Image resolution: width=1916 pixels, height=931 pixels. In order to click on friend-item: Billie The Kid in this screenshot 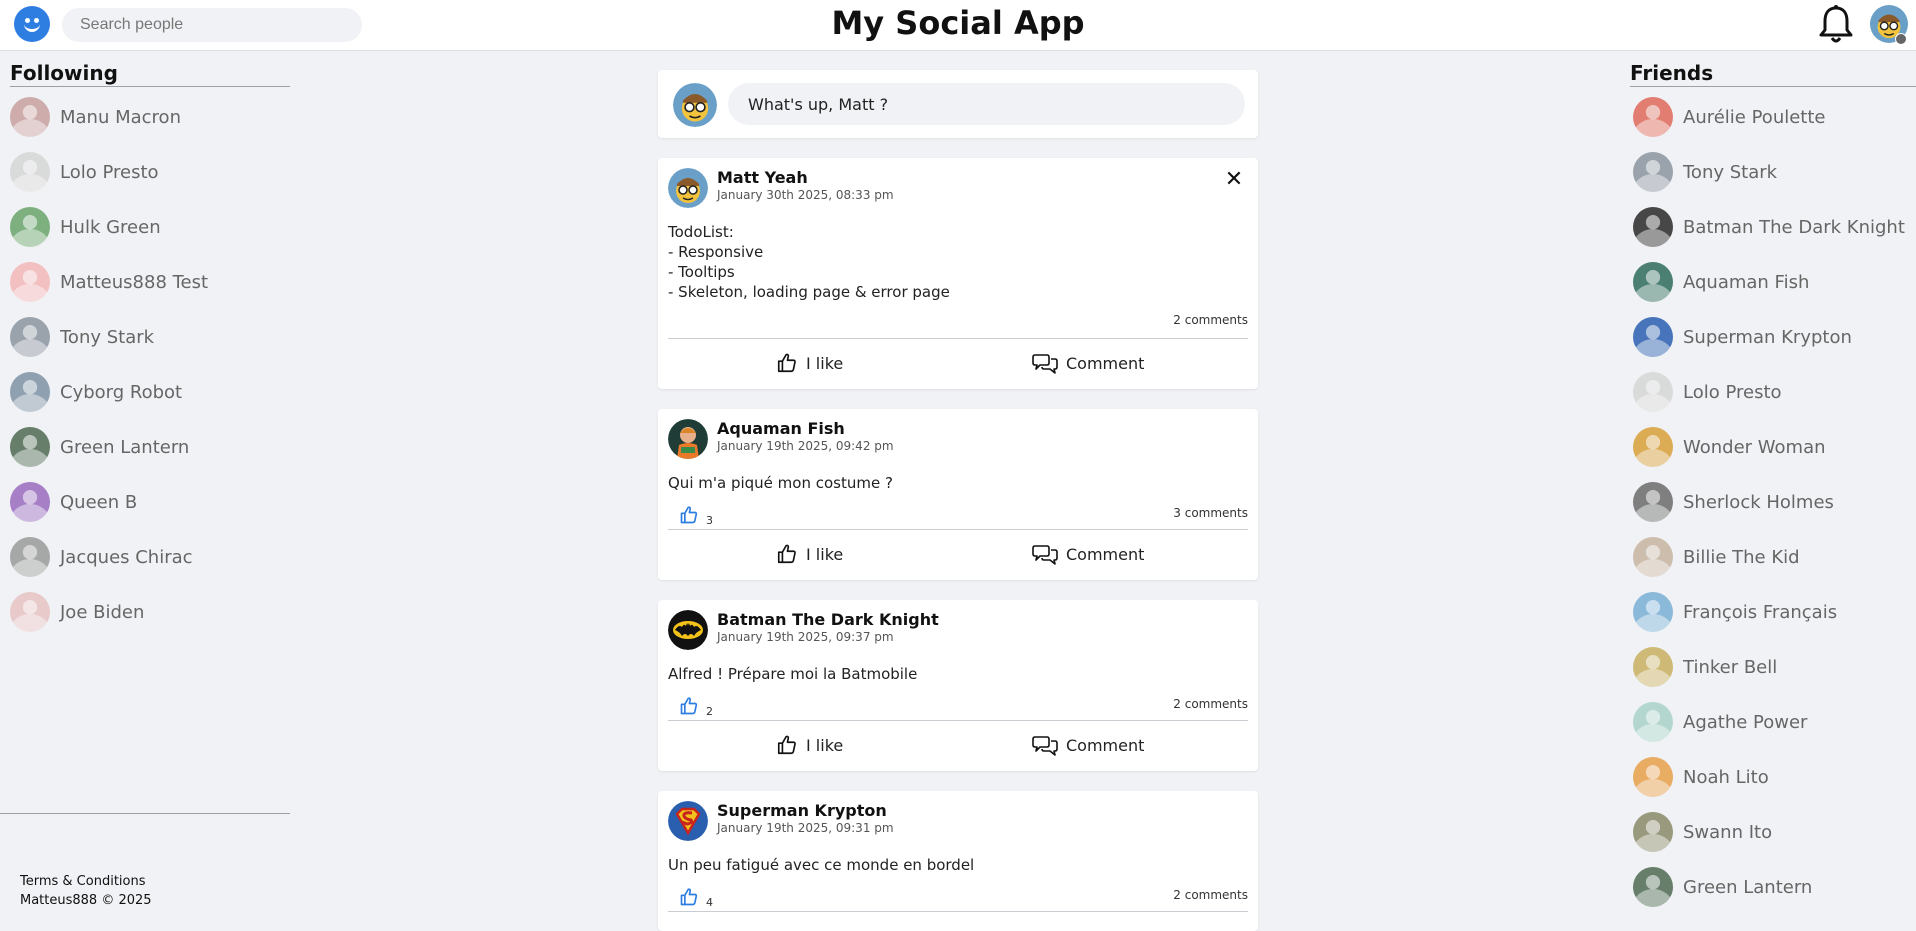, I will do `click(1716, 557)`.